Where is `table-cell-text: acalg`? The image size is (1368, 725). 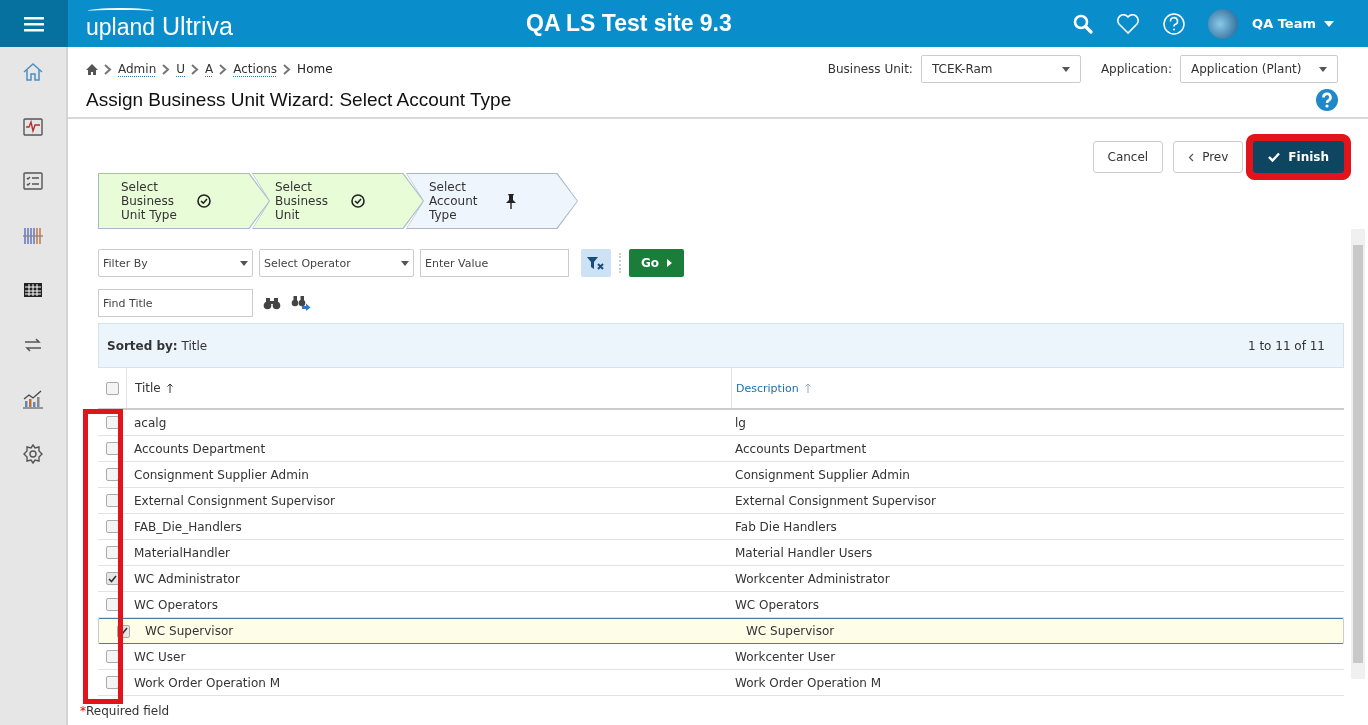 table-cell-text: acalg is located at coordinates (150, 423).